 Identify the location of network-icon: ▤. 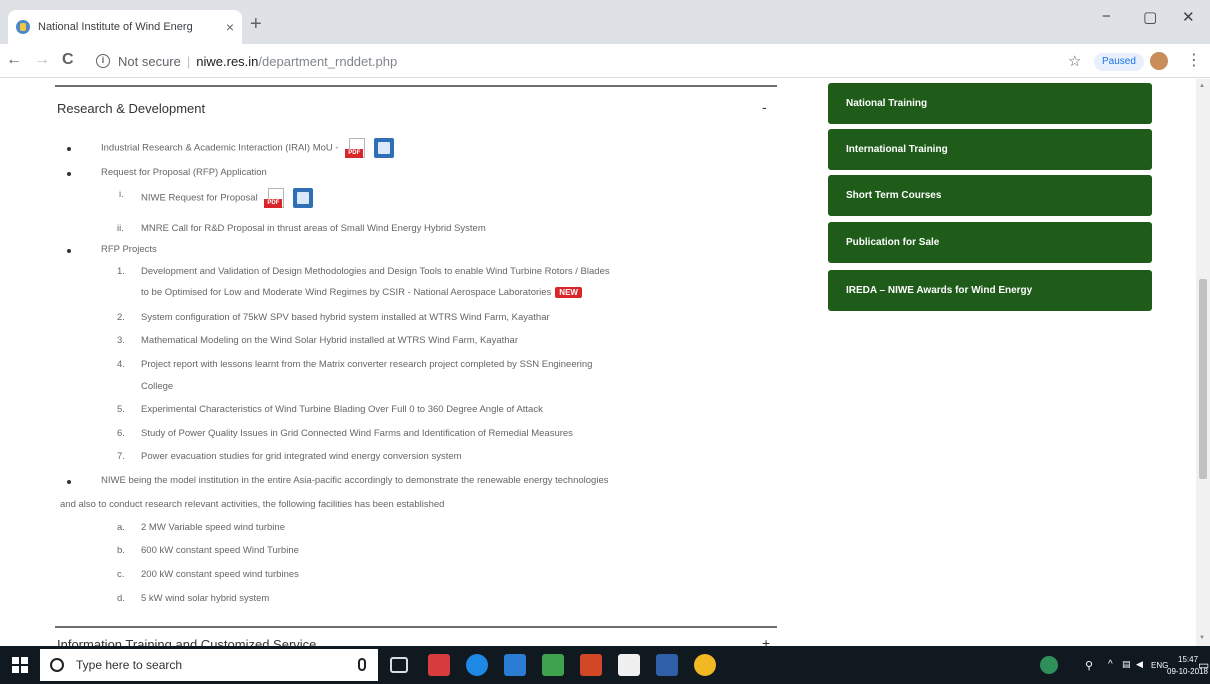
(1126, 664).